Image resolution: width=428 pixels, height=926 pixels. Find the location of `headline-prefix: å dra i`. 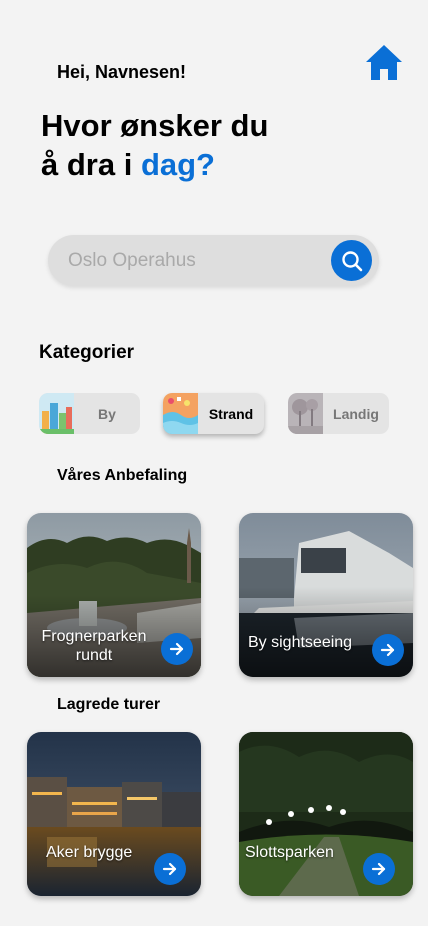

headline-prefix: å dra i is located at coordinates (91, 164).